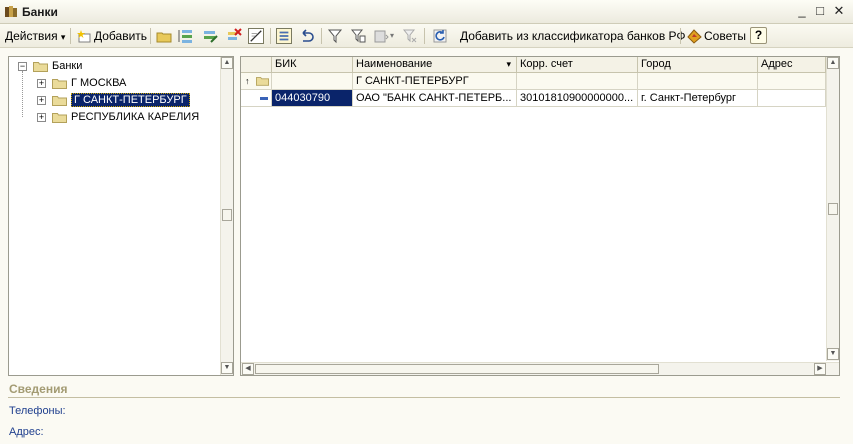  What do you see at coordinates (573, 36) in the screenshot?
I see `add-from-classifier-button: Добавить из классификатора банков РФ` at bounding box center [573, 36].